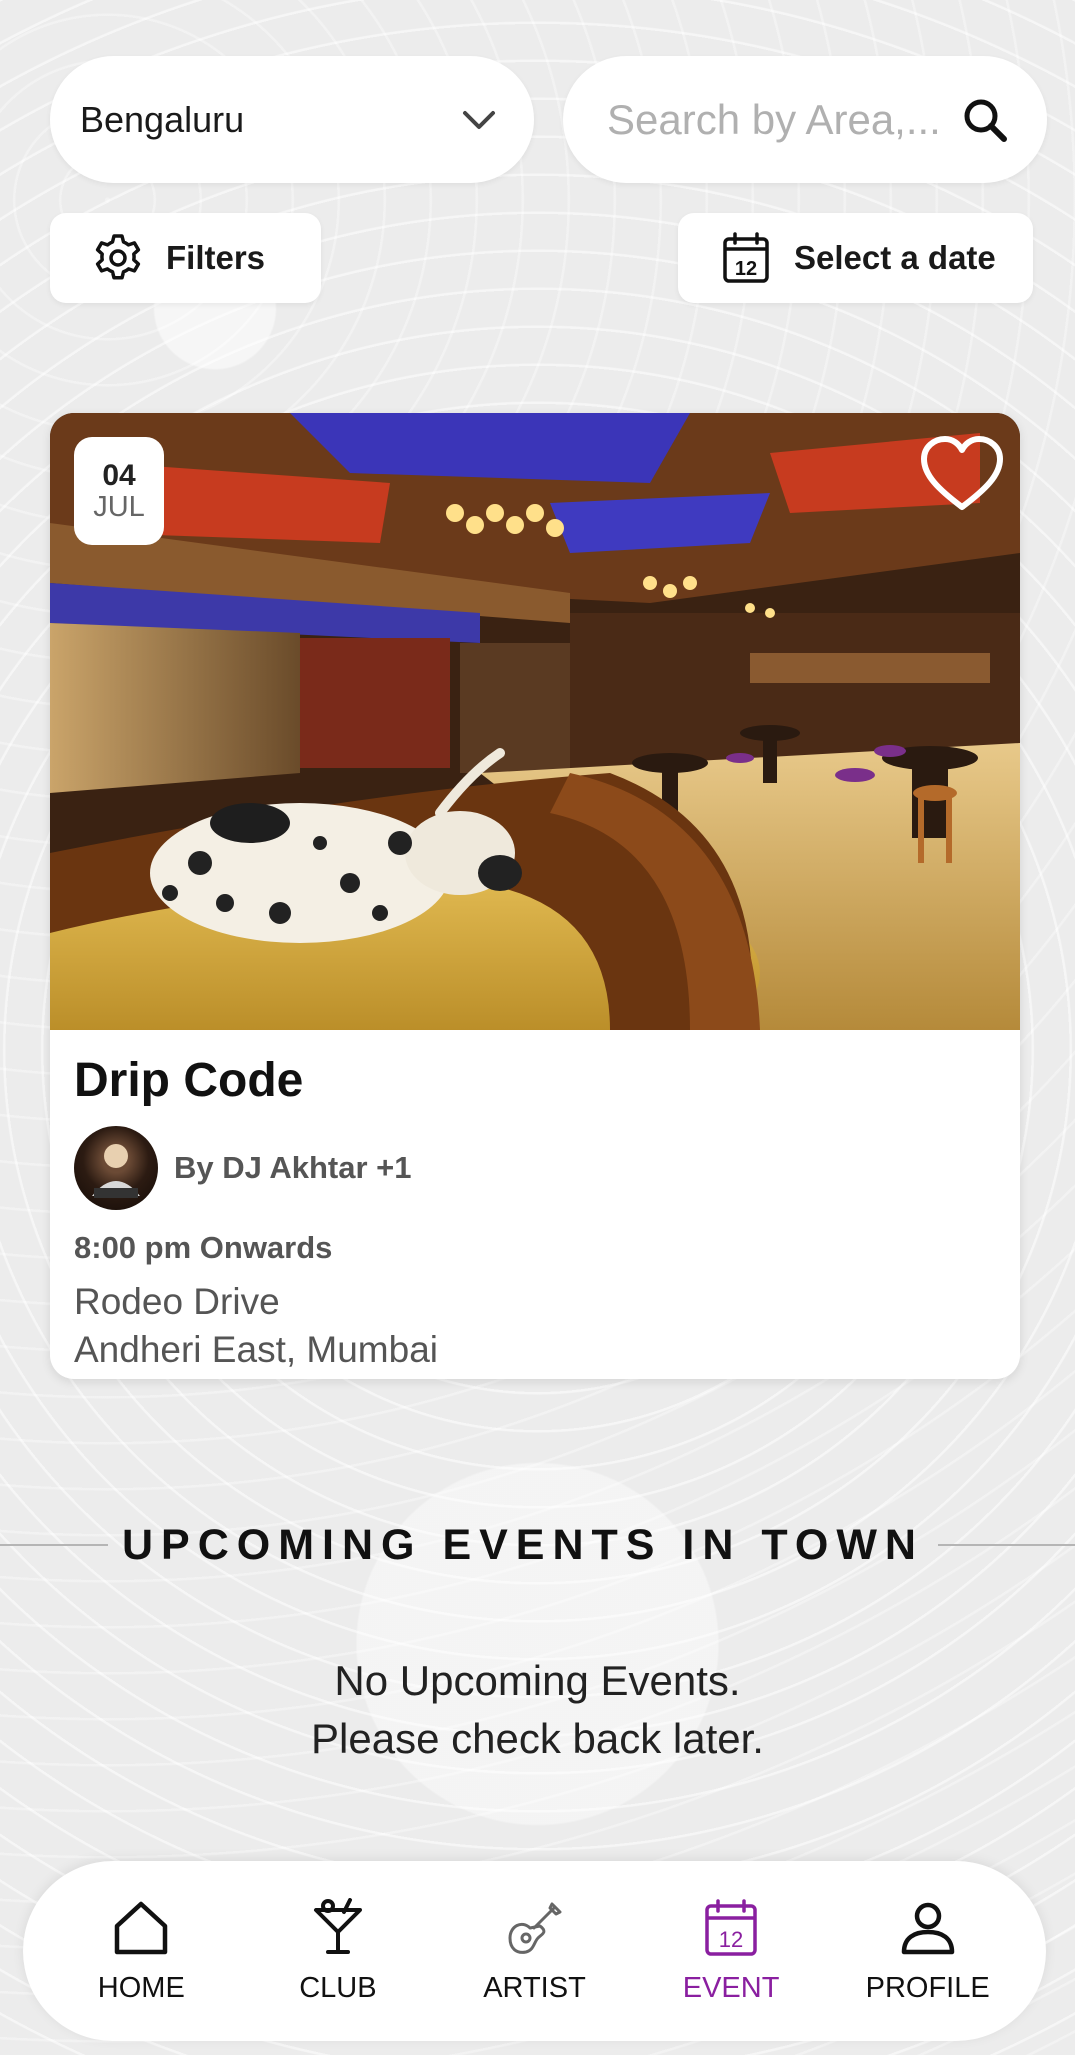 Image resolution: width=1075 pixels, height=2055 pixels. I want to click on empty-line-2: Please check back later., so click(537, 1738).